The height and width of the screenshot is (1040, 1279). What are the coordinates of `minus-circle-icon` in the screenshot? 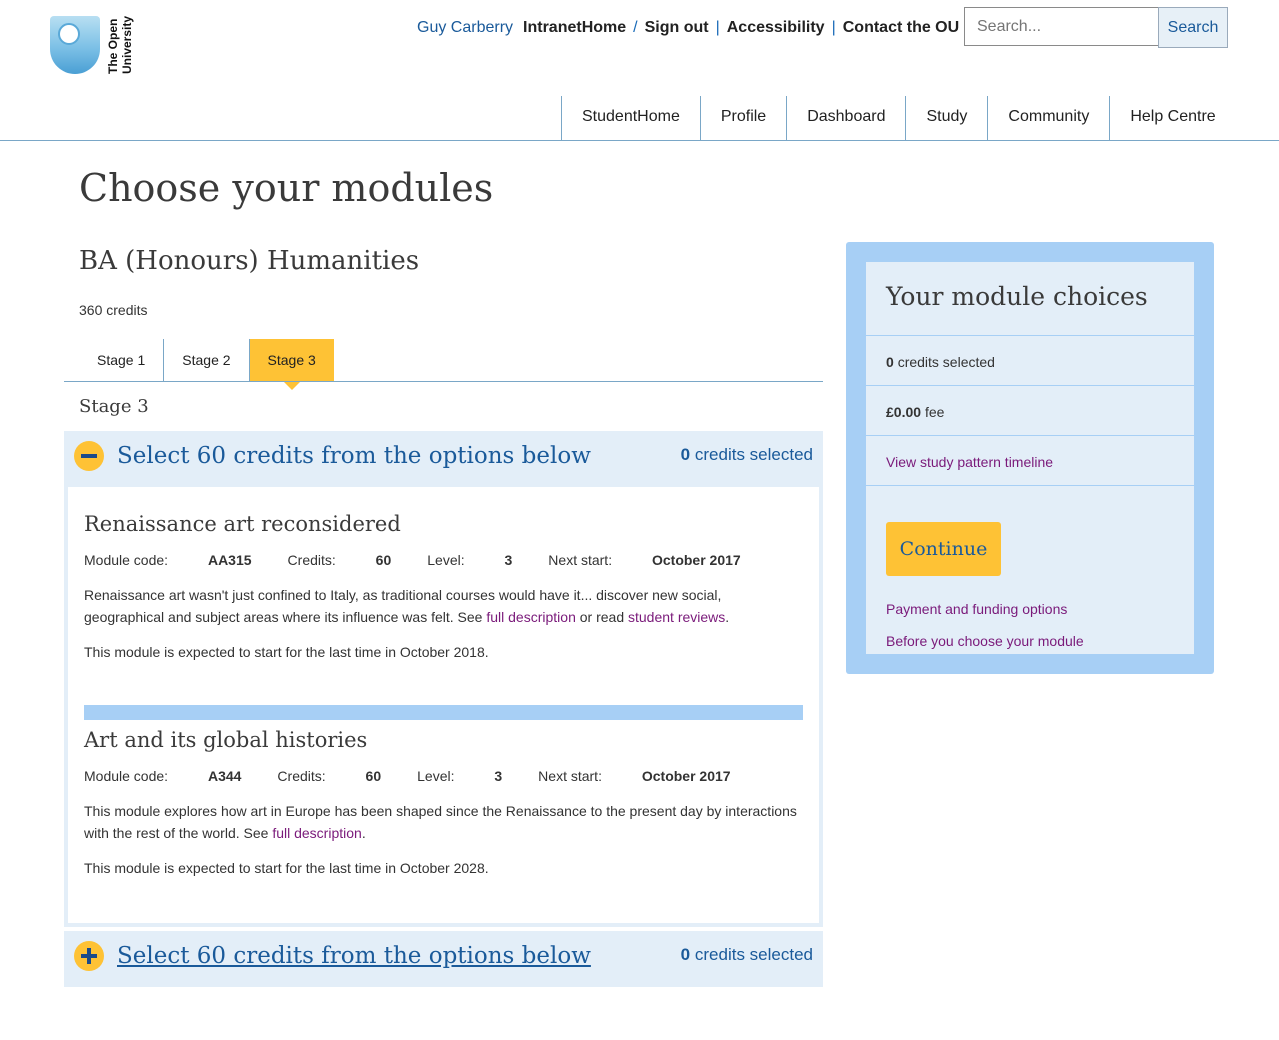 It's located at (89, 456).